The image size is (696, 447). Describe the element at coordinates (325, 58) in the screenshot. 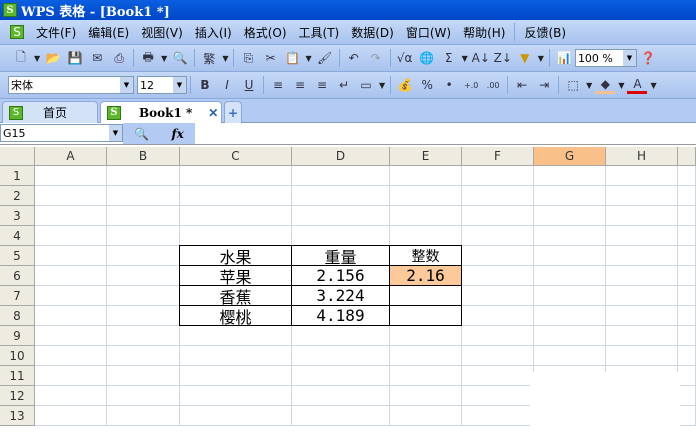

I see `format-painter-icon: 🖌` at that location.